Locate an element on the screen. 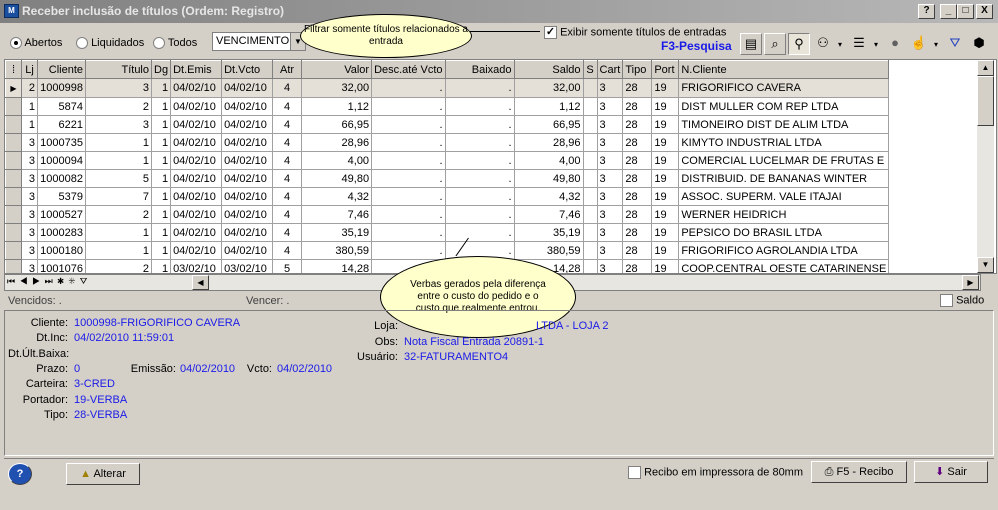  table-cell: 35,19 is located at coordinates (337, 232).